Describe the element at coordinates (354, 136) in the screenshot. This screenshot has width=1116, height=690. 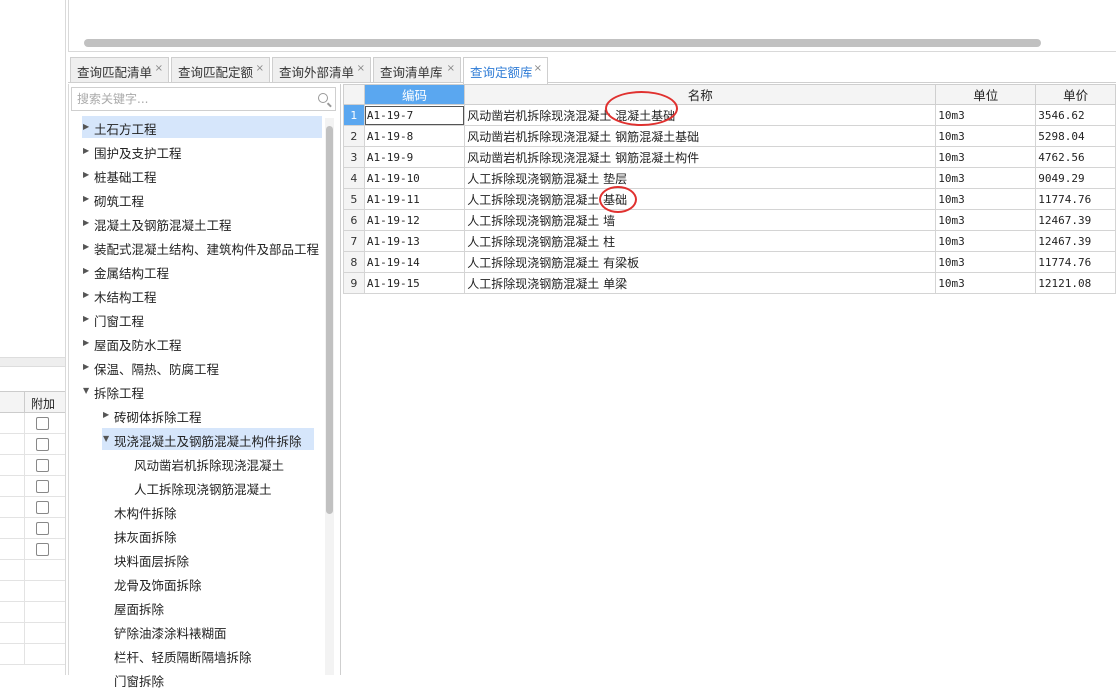
I see `row-number: 2` at that location.